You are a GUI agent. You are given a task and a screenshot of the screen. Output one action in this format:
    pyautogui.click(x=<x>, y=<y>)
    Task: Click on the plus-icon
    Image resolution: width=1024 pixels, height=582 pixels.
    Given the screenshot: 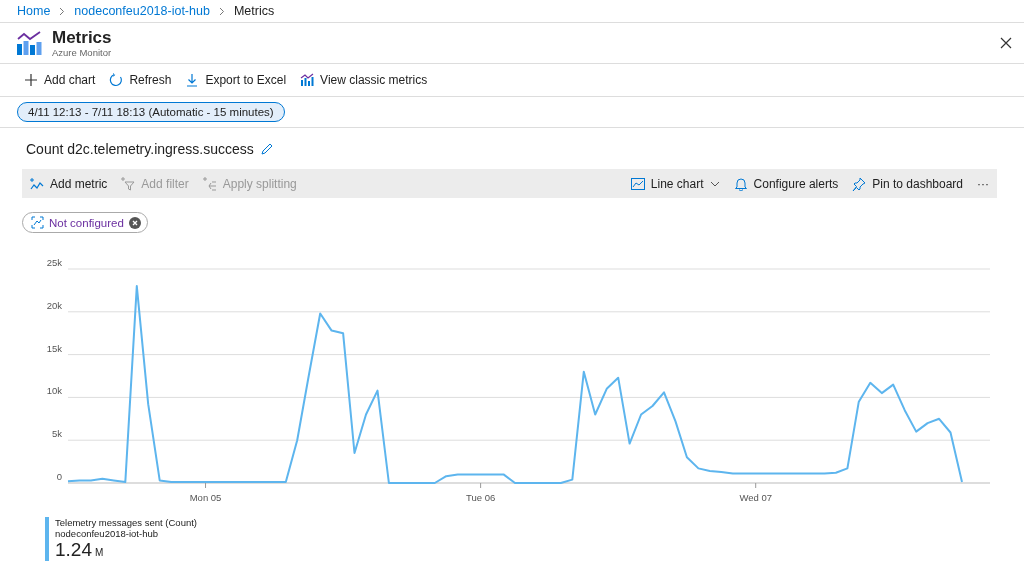 What is the action you would take?
    pyautogui.click(x=31, y=80)
    